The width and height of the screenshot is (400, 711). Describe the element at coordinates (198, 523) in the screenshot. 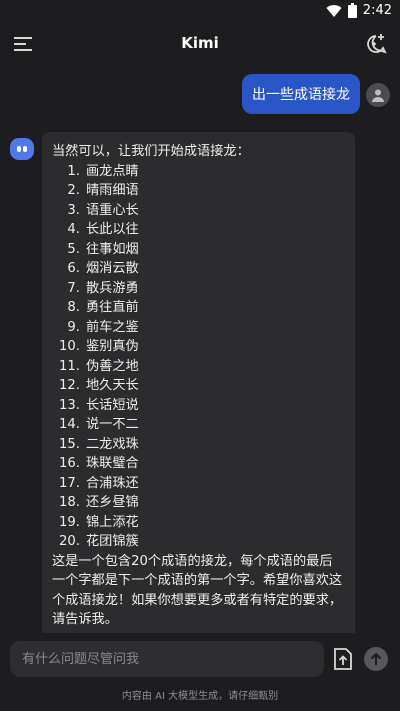

I see `idiom-item: 19. 锦上添花` at that location.